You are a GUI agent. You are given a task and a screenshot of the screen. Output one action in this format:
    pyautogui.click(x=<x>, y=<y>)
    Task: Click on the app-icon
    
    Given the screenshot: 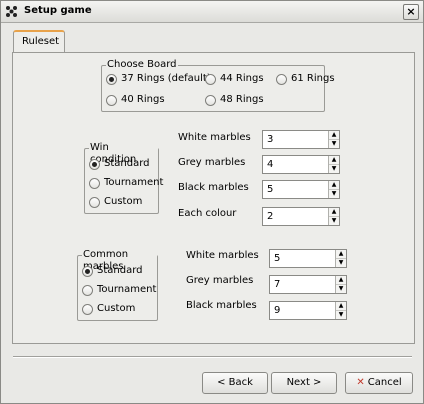 What is the action you would take?
    pyautogui.click(x=11, y=11)
    